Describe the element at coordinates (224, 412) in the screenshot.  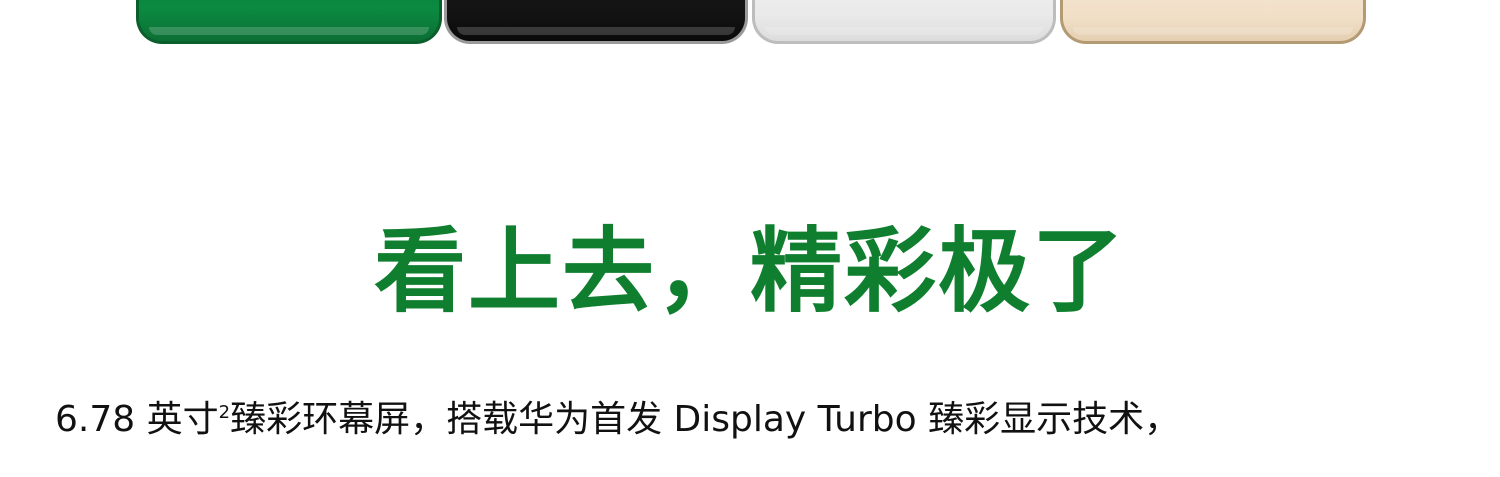
I see `footnote-marker: 2` at that location.